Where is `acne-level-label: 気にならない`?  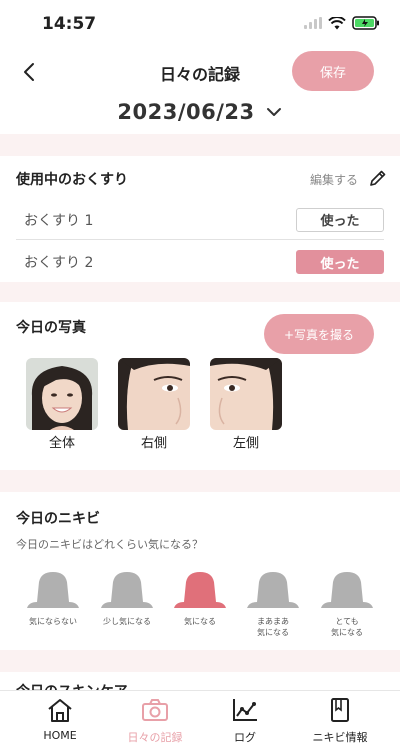
acne-level-label: 気にならない is located at coordinates (53, 621).